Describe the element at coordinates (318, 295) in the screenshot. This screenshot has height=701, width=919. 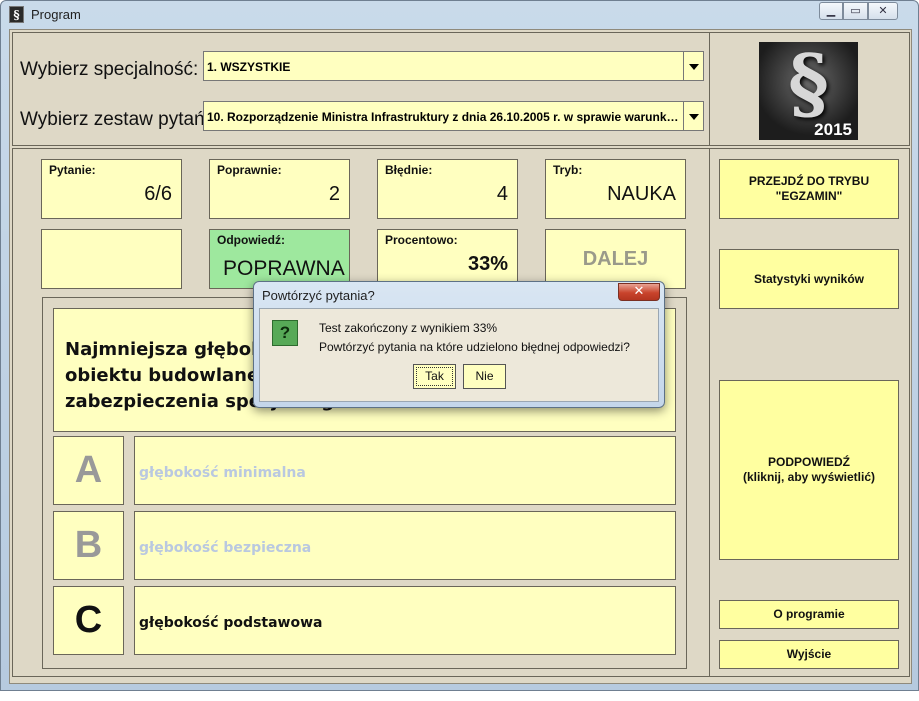
I see `dialog-title: Powtórzyć pytania?` at that location.